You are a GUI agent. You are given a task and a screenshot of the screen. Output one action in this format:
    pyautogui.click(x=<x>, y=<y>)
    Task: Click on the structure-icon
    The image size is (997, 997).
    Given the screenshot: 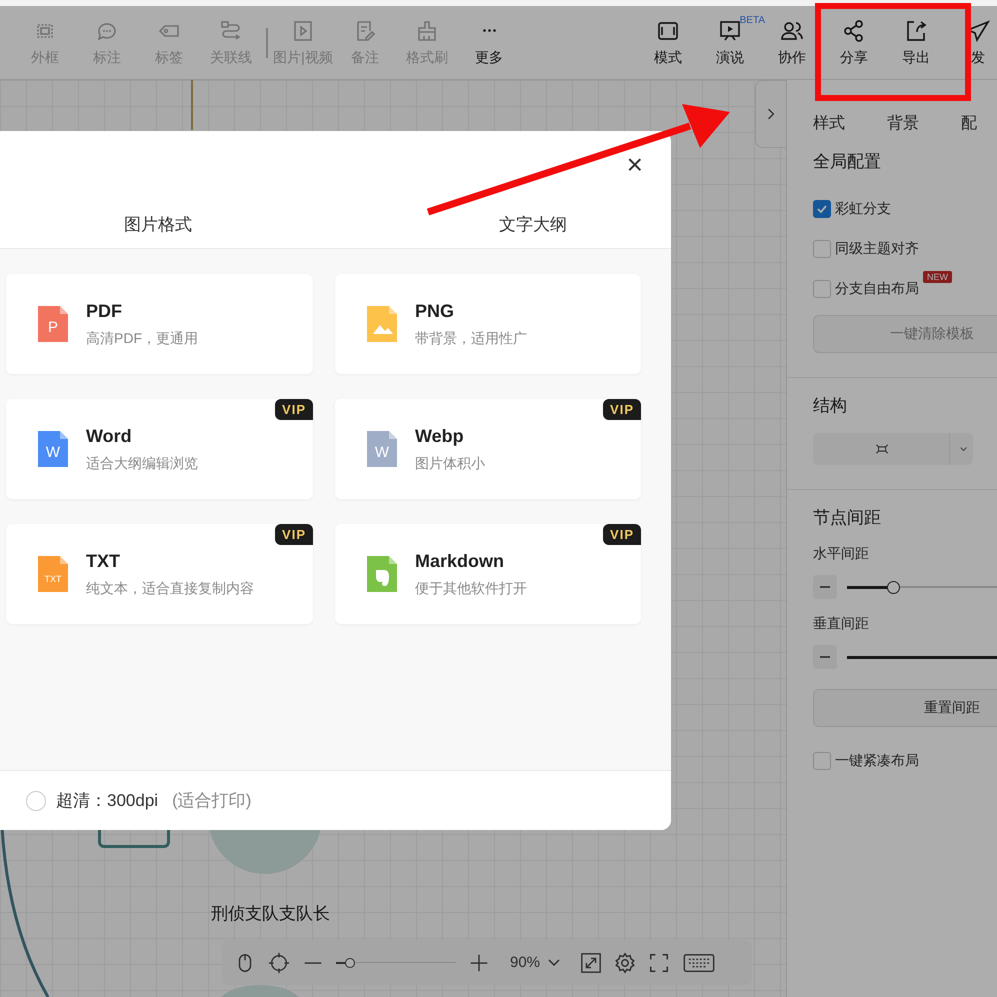 What is the action you would take?
    pyautogui.click(x=882, y=449)
    